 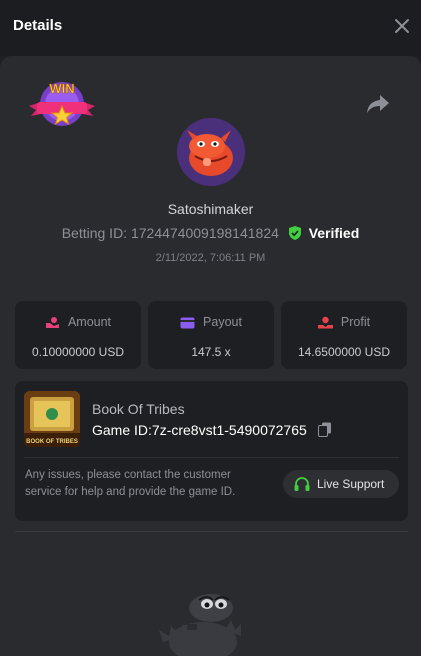 I want to click on crocodile-mascot-icon, so click(x=200, y=625).